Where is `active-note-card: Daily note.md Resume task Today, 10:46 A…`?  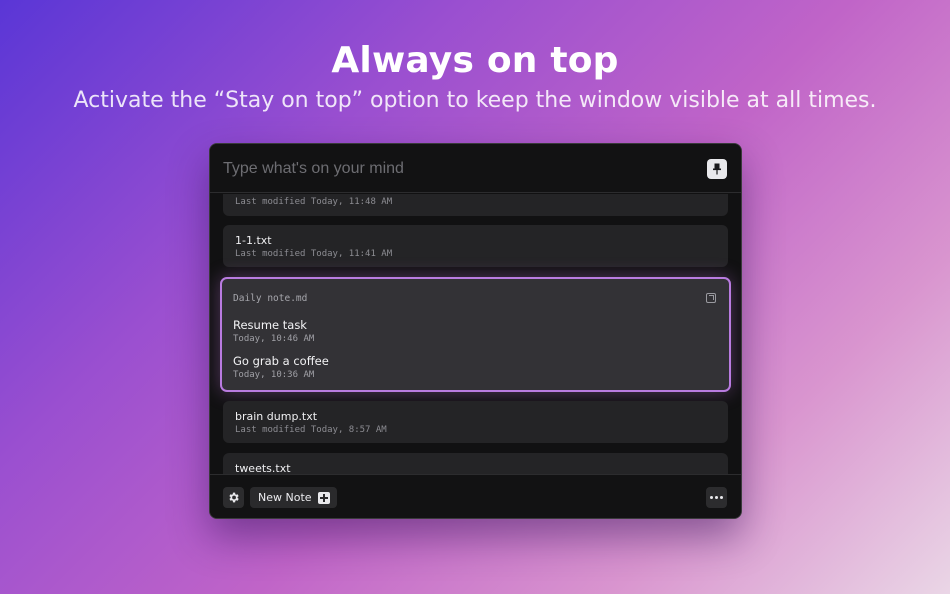 active-note-card: Daily note.md Resume task Today, 10:46 A… is located at coordinates (475, 334).